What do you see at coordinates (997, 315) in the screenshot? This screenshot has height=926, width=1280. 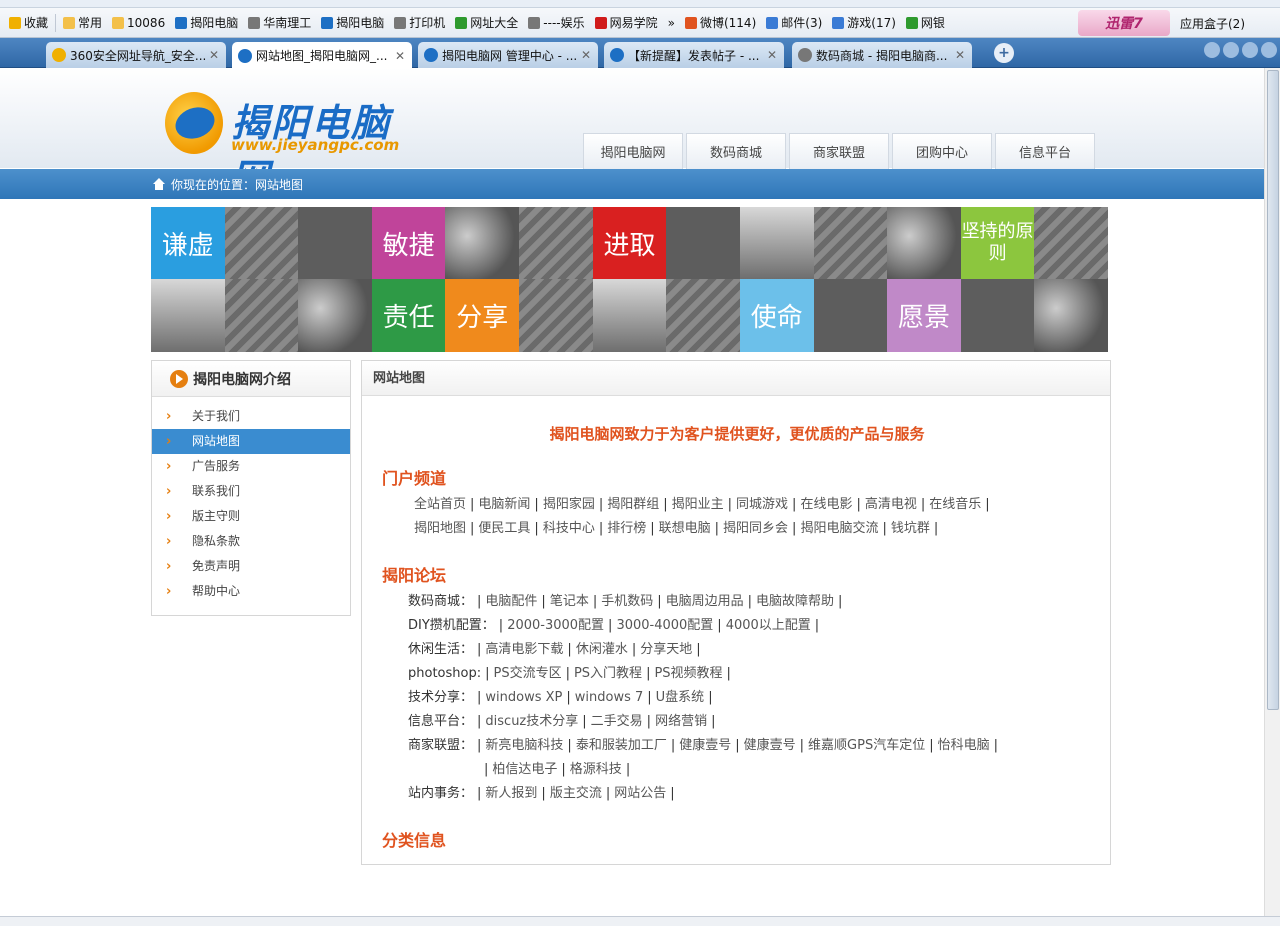 I see `banner-text-tile` at bounding box center [997, 315].